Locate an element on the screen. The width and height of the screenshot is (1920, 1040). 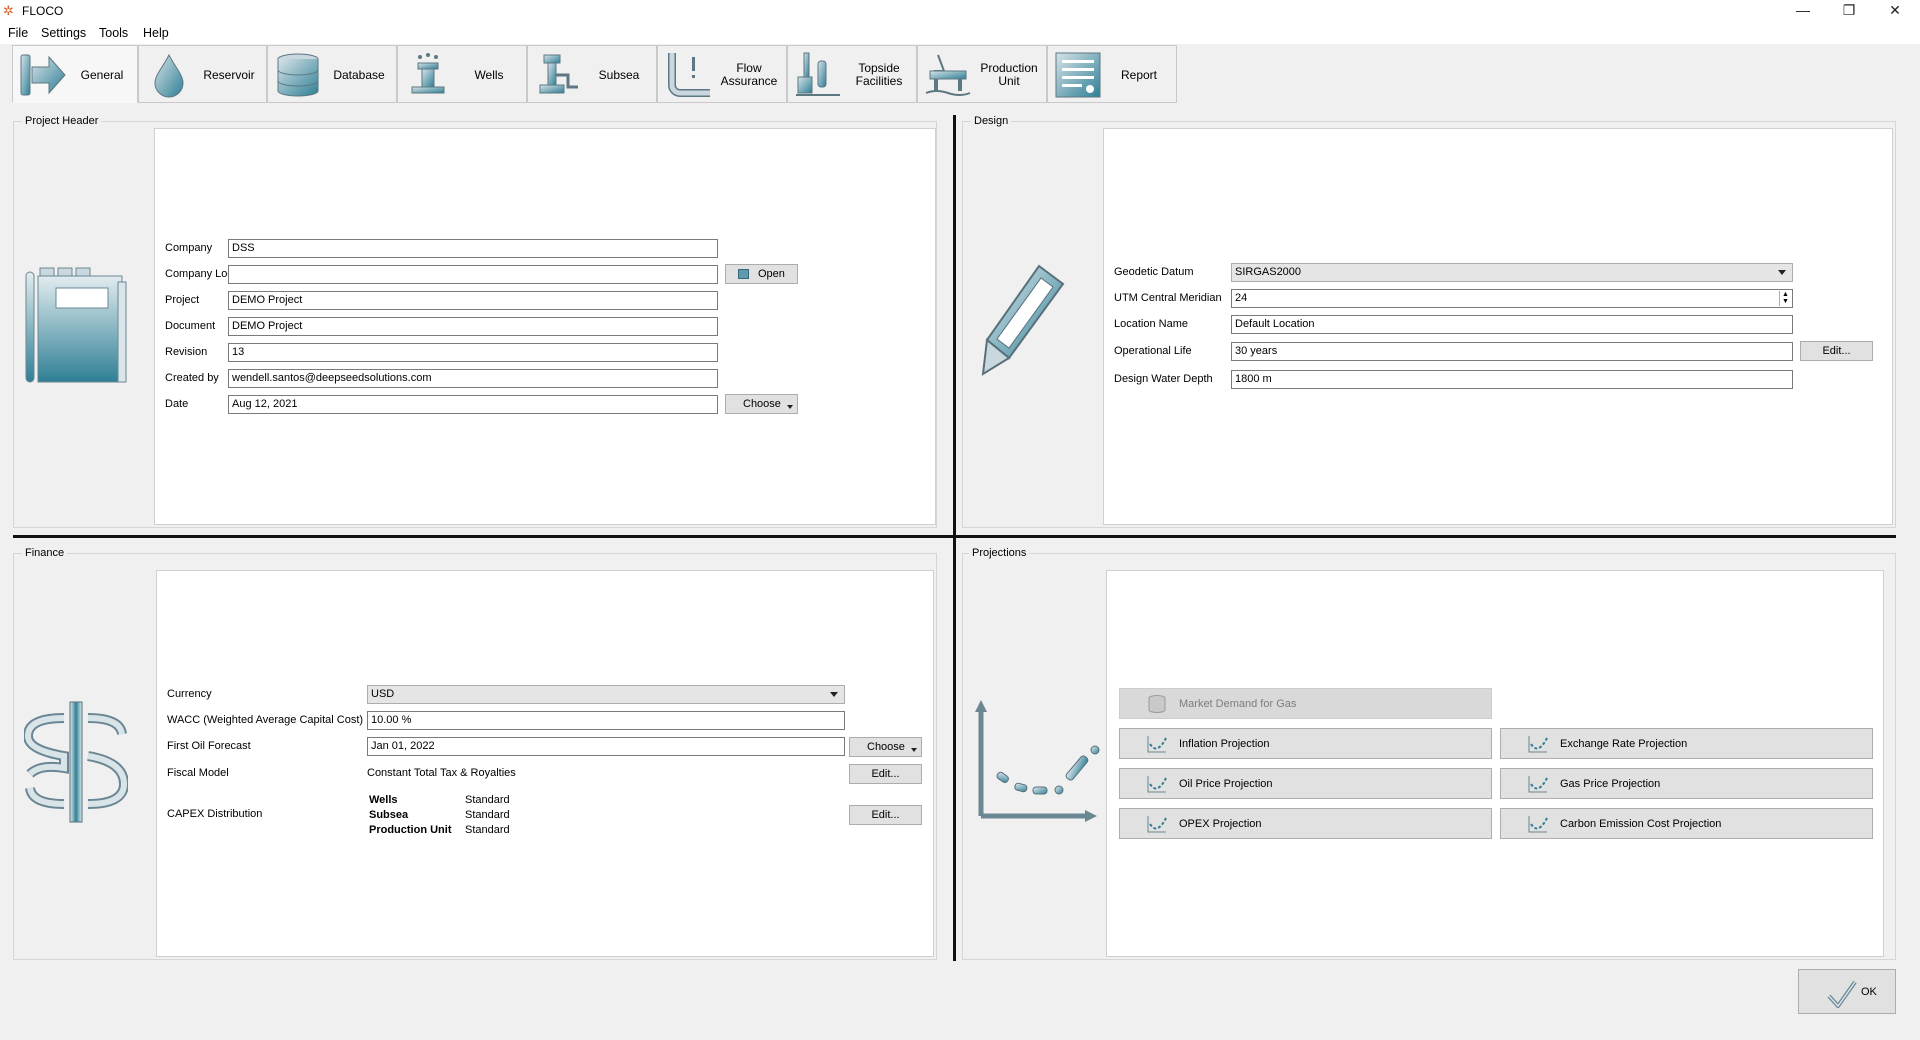
vertical-splitter is located at coordinates (954, 538).